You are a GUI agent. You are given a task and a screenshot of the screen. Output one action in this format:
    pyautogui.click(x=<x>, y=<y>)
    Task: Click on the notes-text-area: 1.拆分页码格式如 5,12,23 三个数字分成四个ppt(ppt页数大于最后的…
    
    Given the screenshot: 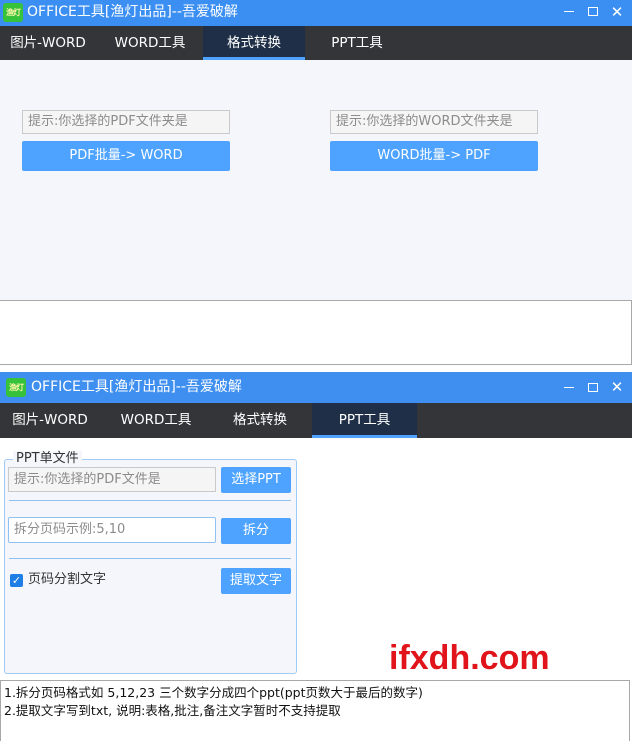 What is the action you would take?
    pyautogui.click(x=315, y=710)
    